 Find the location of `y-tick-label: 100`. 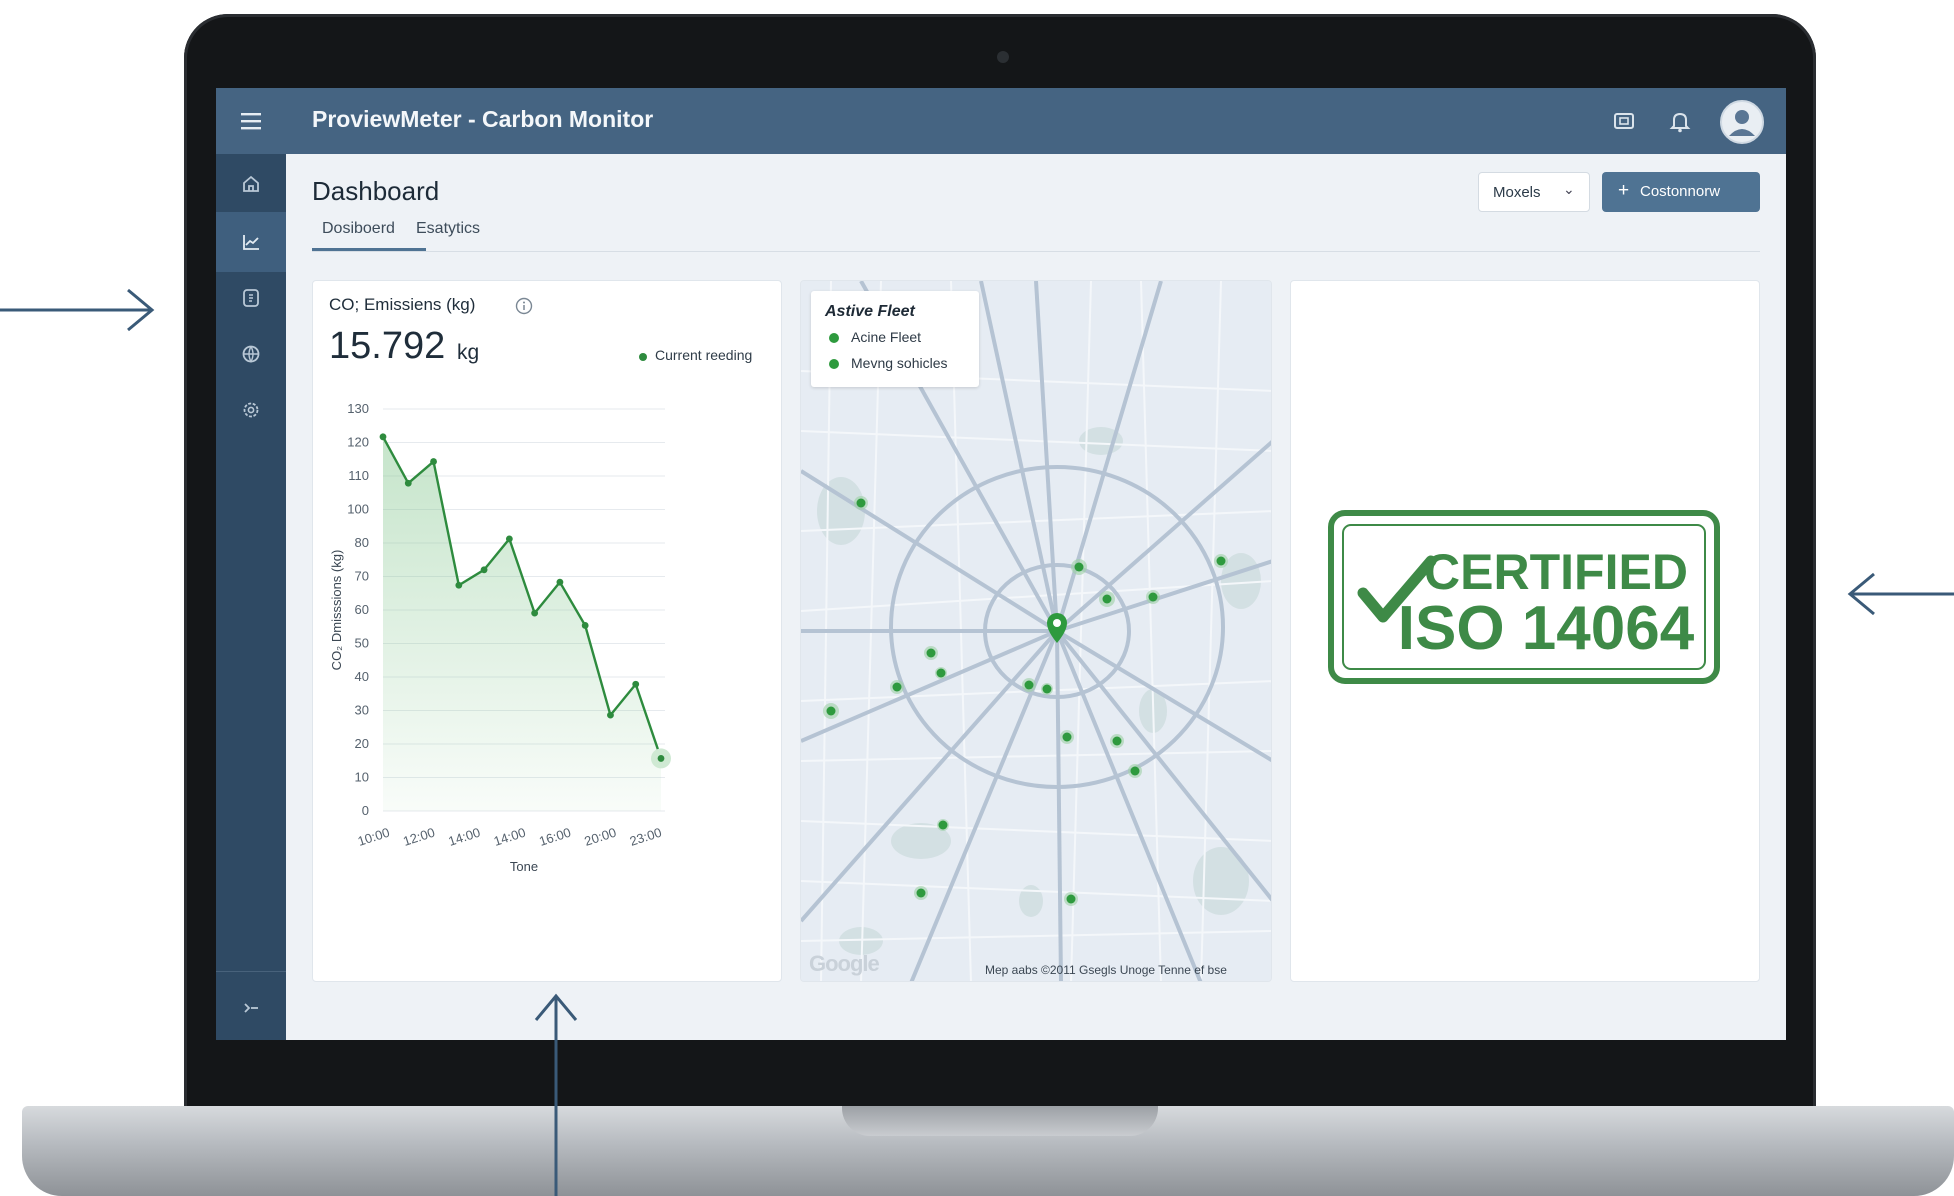

y-tick-label: 100 is located at coordinates (358, 509).